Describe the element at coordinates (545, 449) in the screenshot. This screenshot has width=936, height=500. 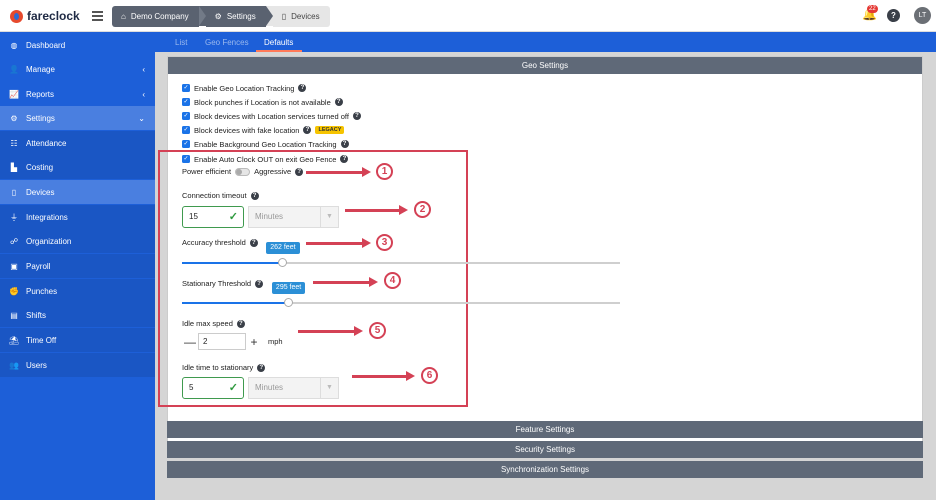
I see `security-settings-header: Security Settings` at that location.